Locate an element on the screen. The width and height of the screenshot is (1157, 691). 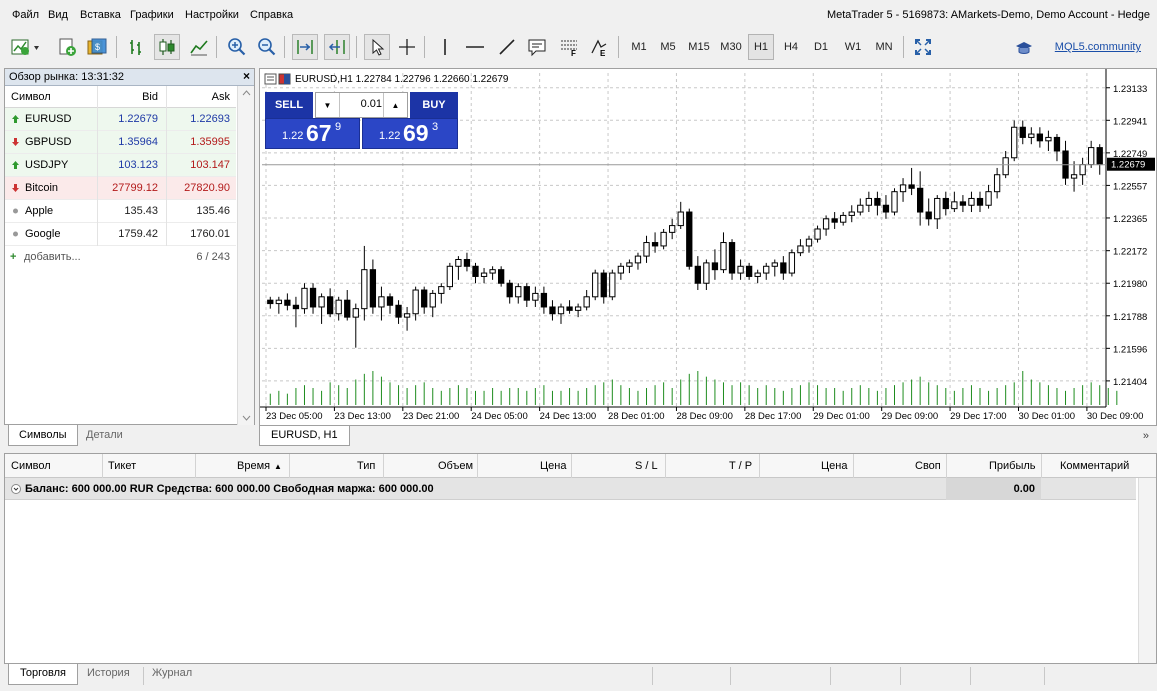
candlestick-icon is located at coordinates (167, 47).